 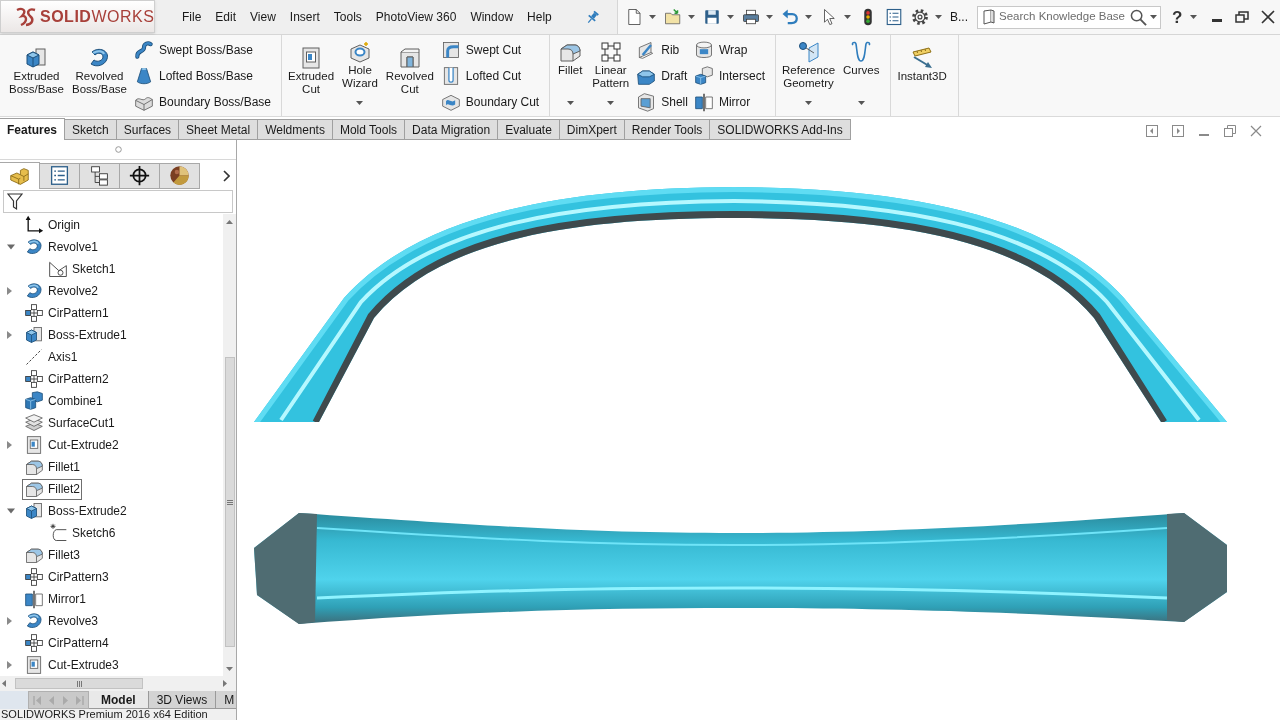 What do you see at coordinates (369, 129) in the screenshot?
I see `command-tab: Mold Tools` at bounding box center [369, 129].